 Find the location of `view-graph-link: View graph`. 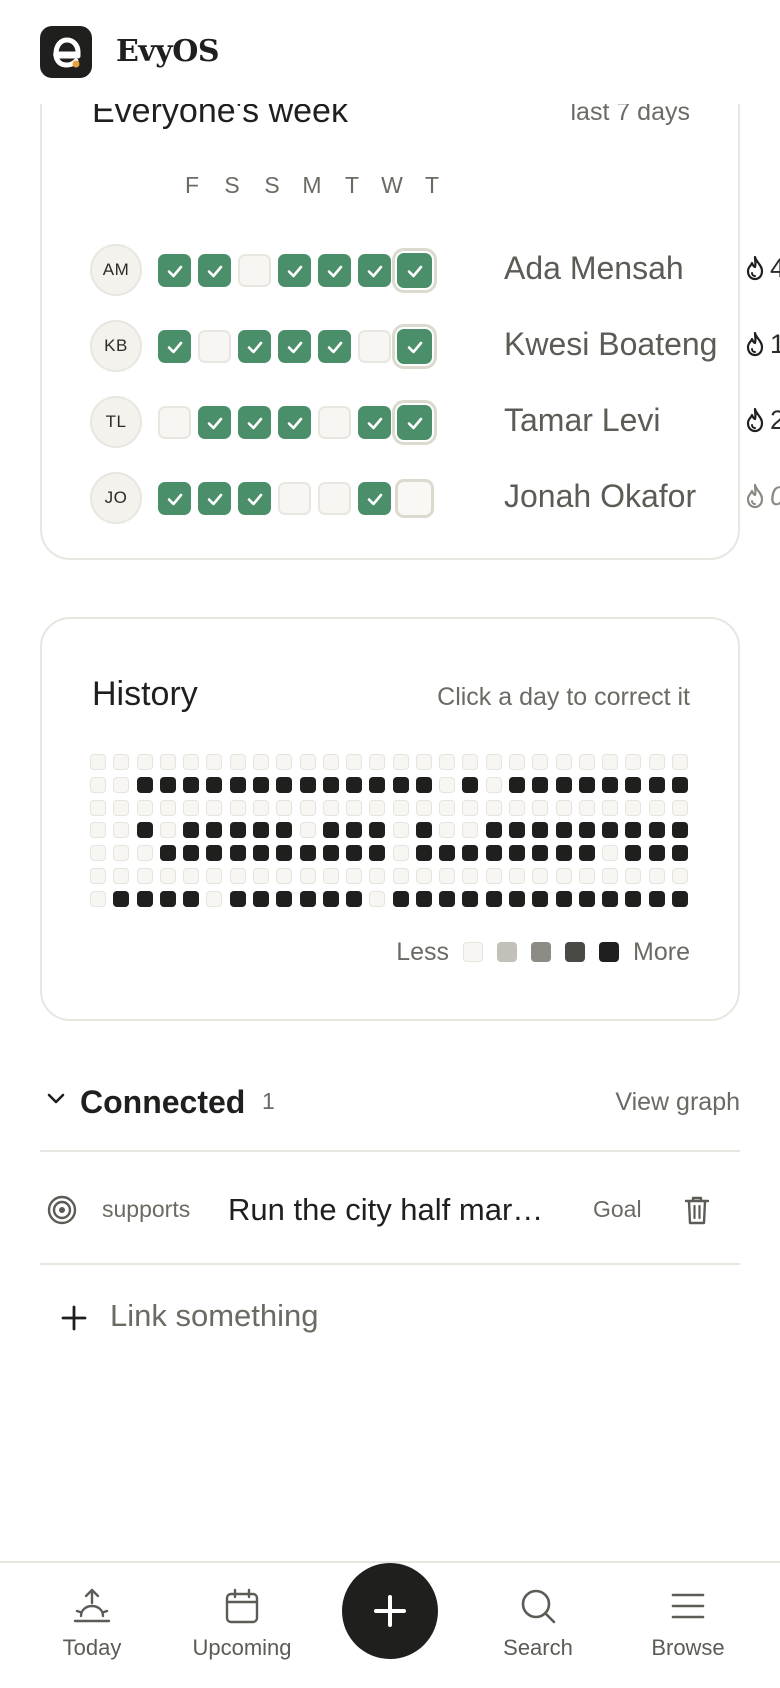

view-graph-link: View graph is located at coordinates (677, 1102).